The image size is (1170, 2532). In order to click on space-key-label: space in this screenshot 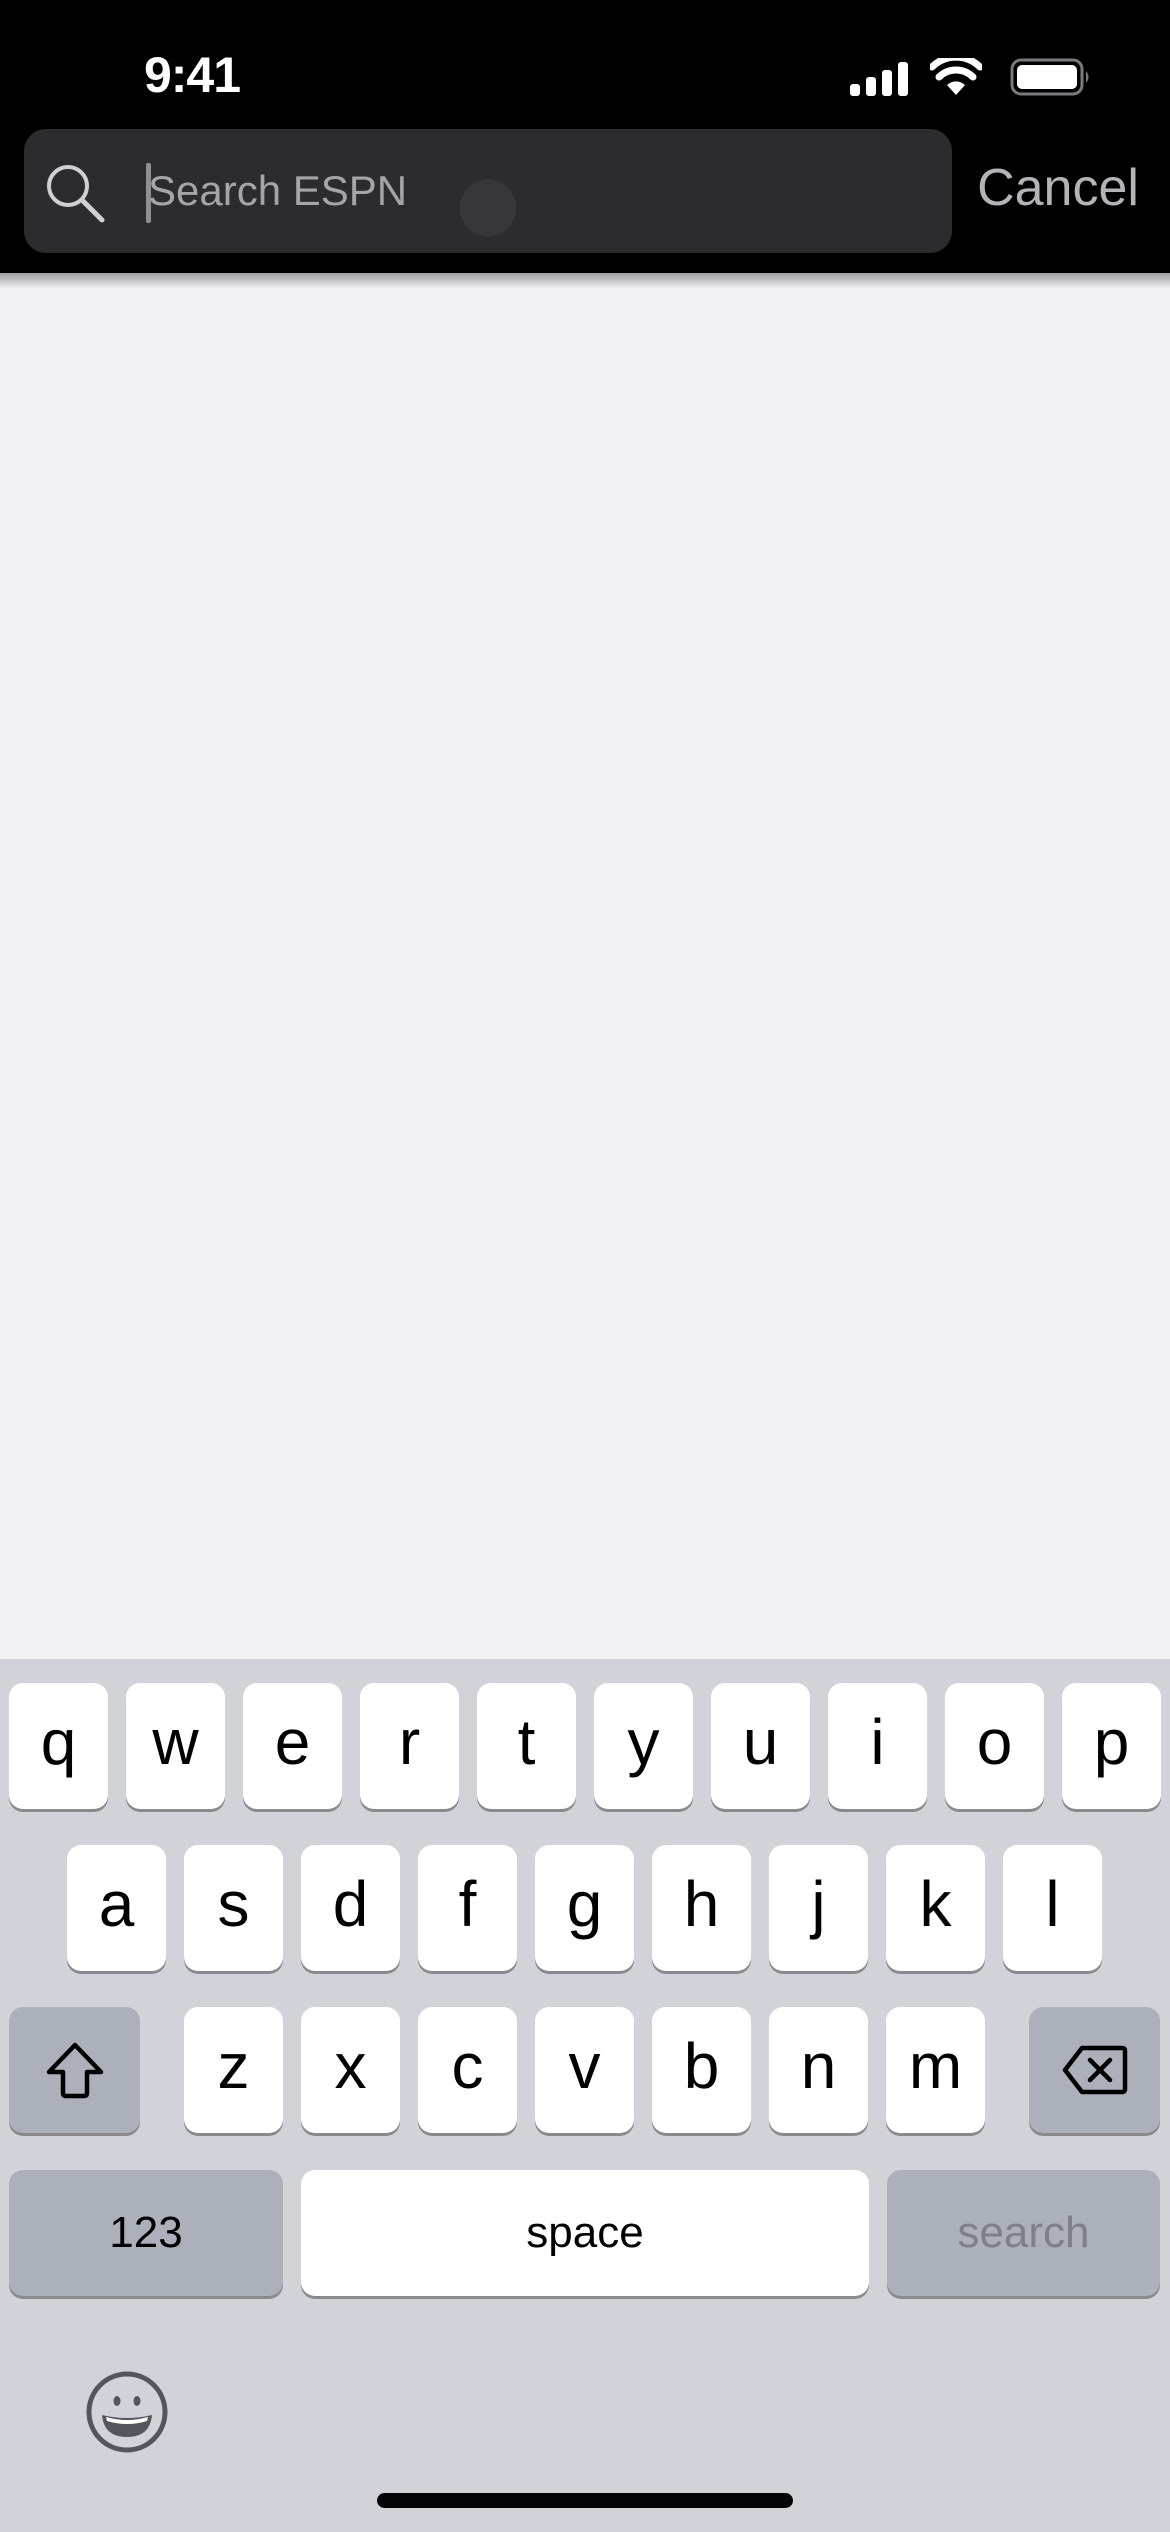, I will do `click(585, 2232)`.